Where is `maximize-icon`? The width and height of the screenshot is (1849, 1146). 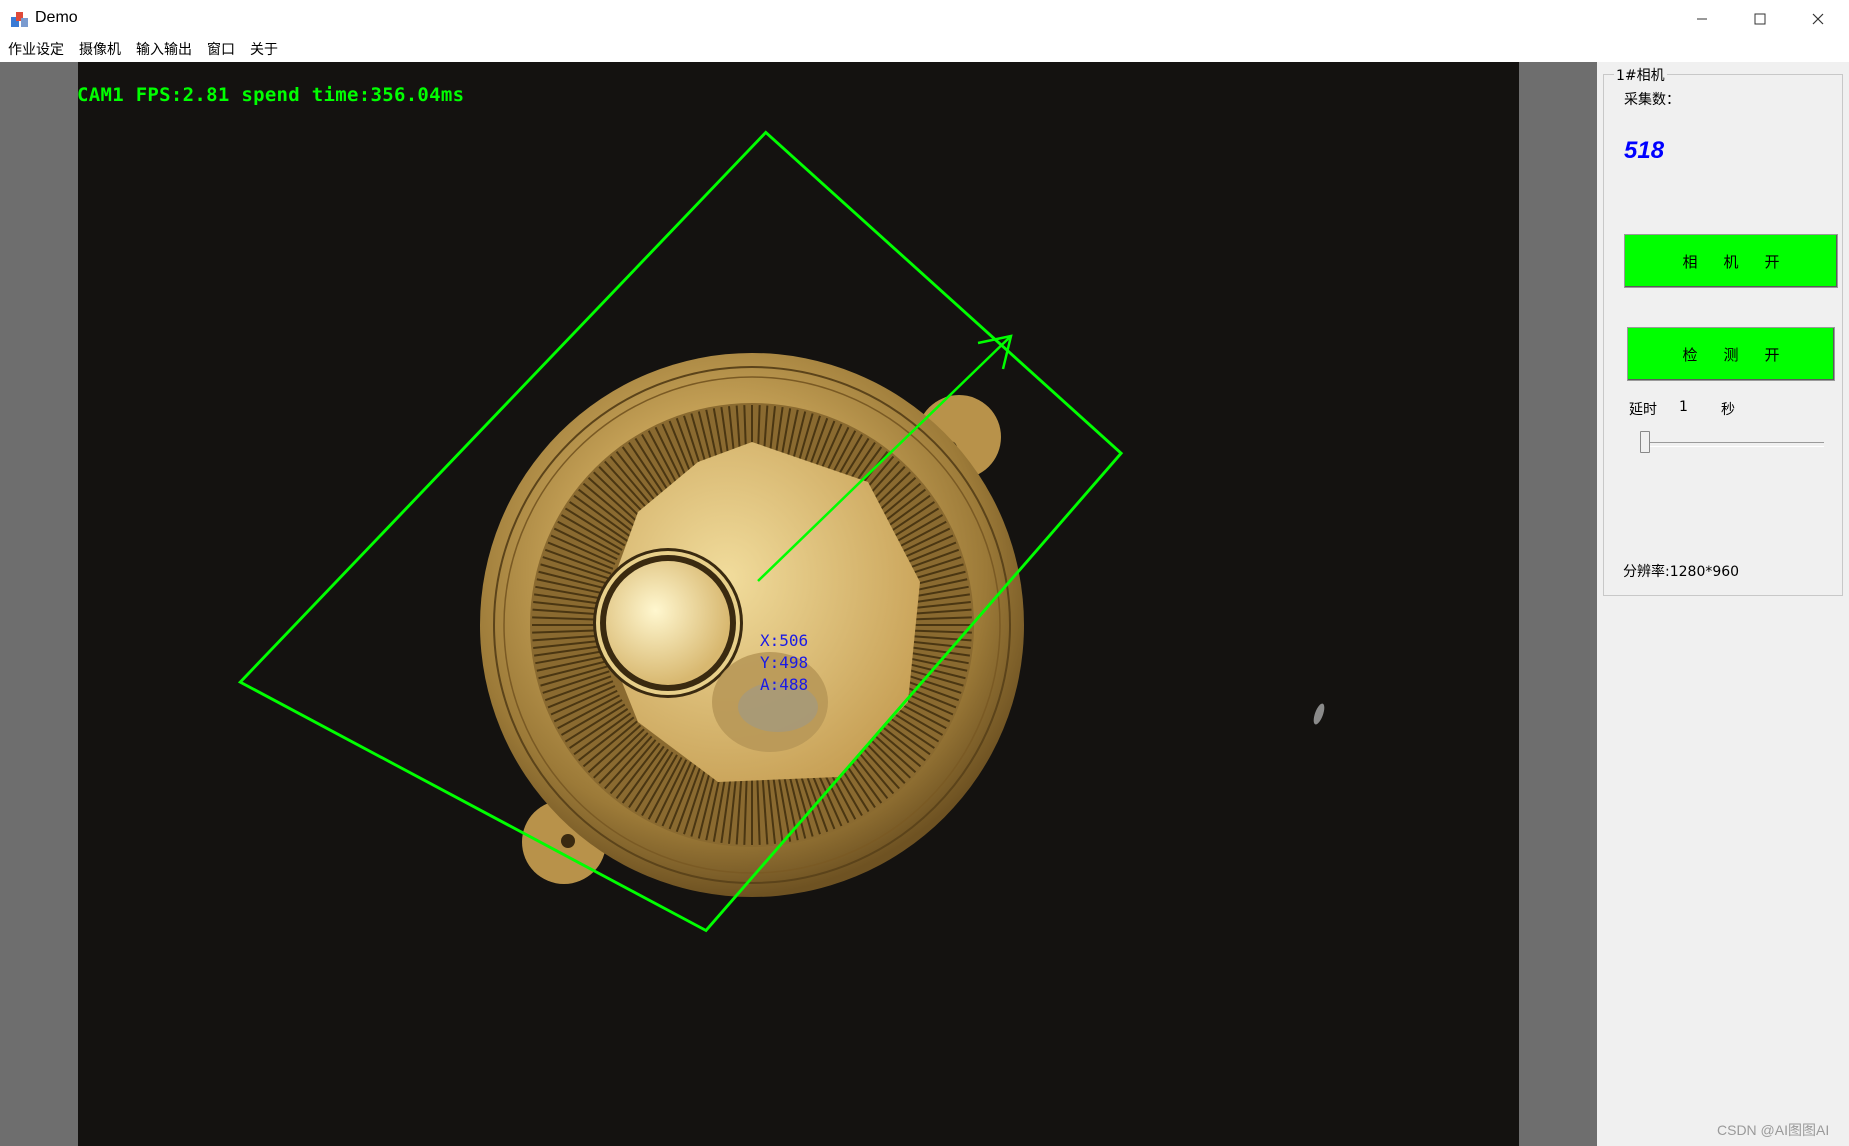
maximize-icon is located at coordinates (1760, 19).